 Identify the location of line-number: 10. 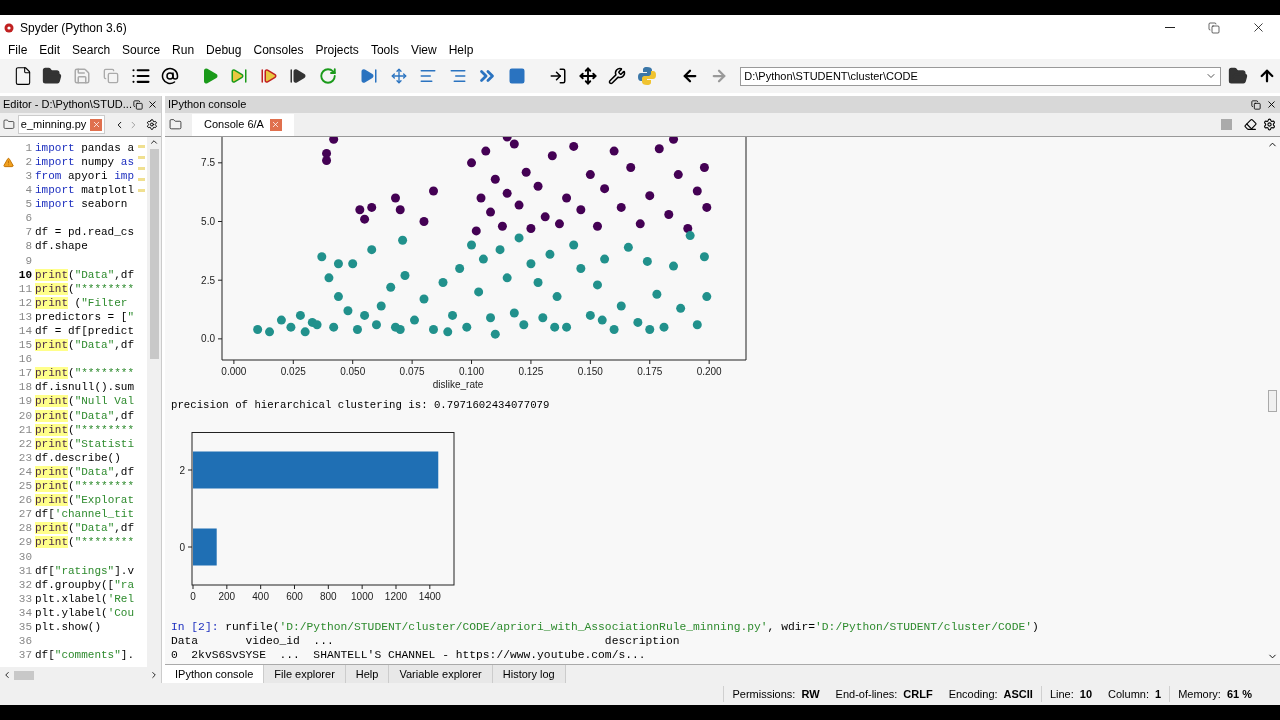
(24, 275).